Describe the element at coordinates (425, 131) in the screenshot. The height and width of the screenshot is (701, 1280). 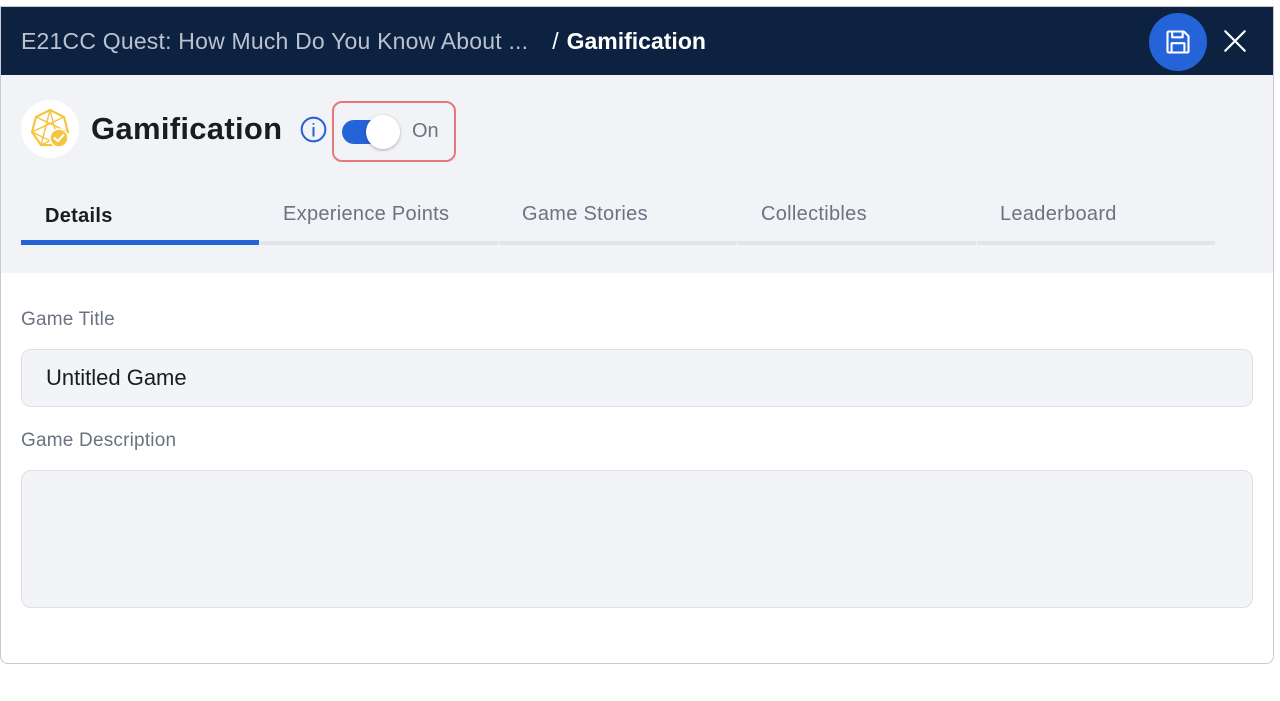
I see `toggle-state-label: On` at that location.